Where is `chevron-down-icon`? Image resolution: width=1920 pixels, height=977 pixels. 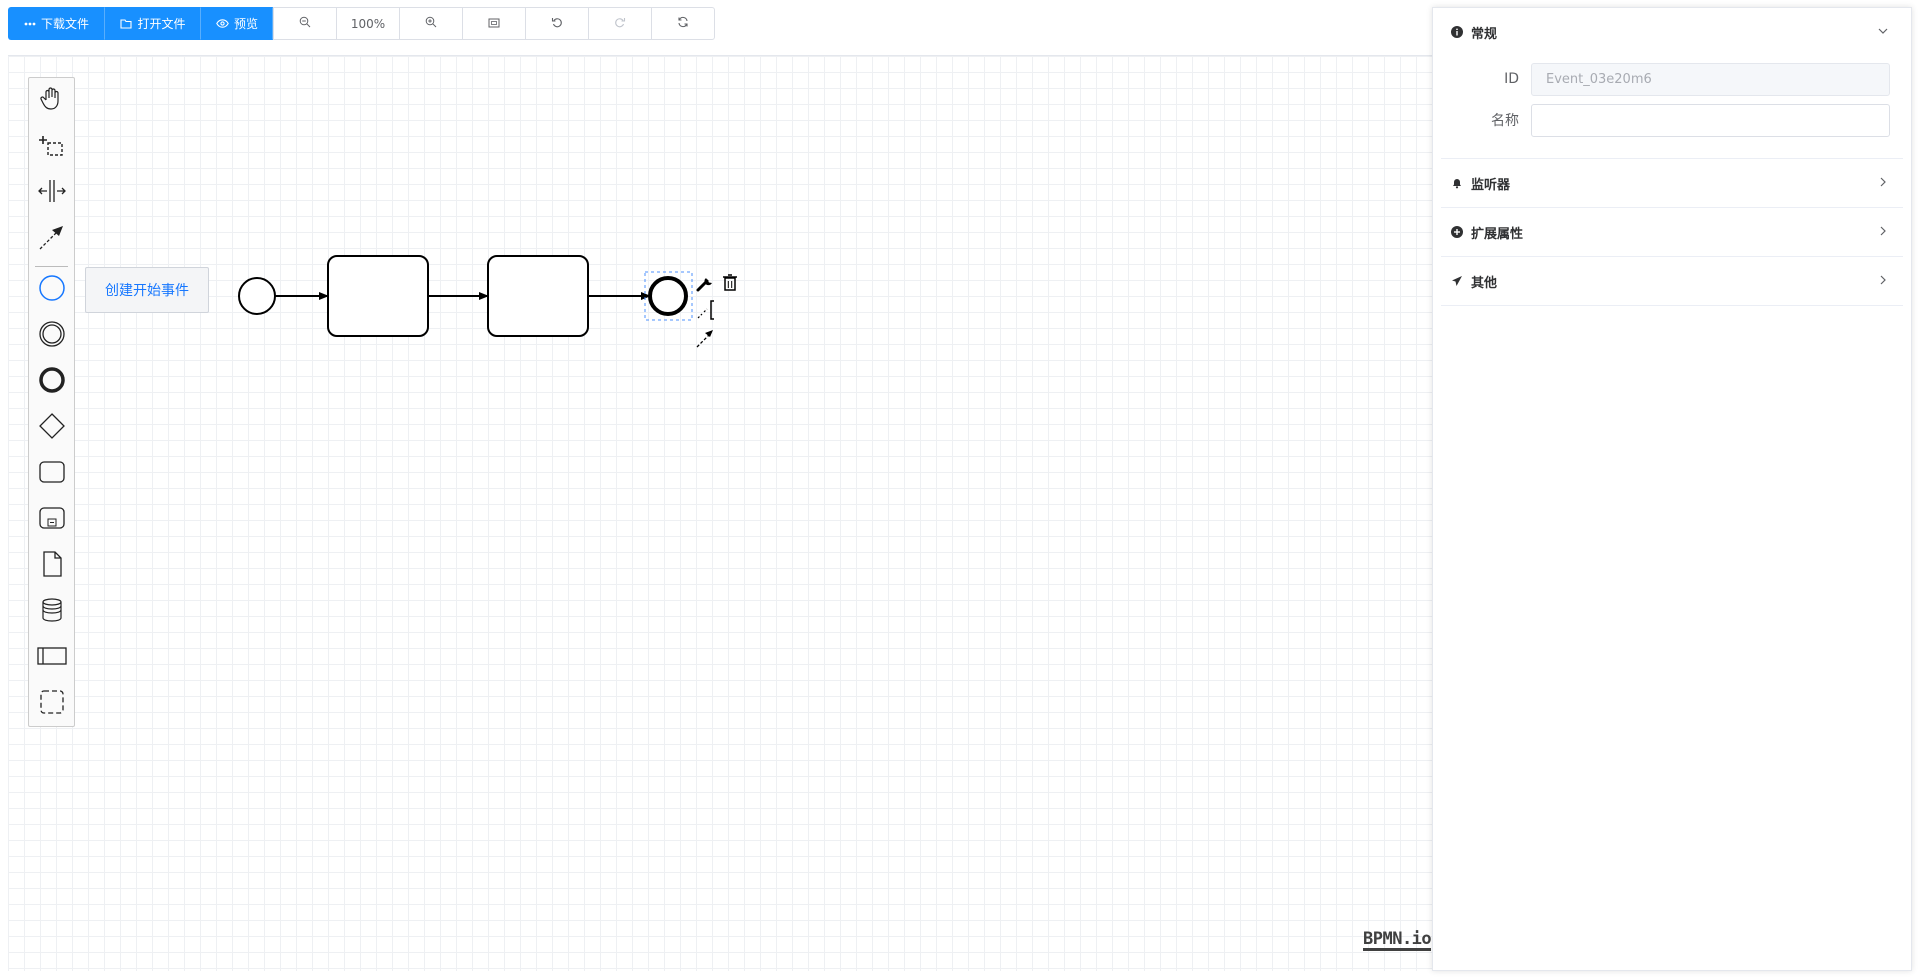
chevron-down-icon is located at coordinates (1883, 33).